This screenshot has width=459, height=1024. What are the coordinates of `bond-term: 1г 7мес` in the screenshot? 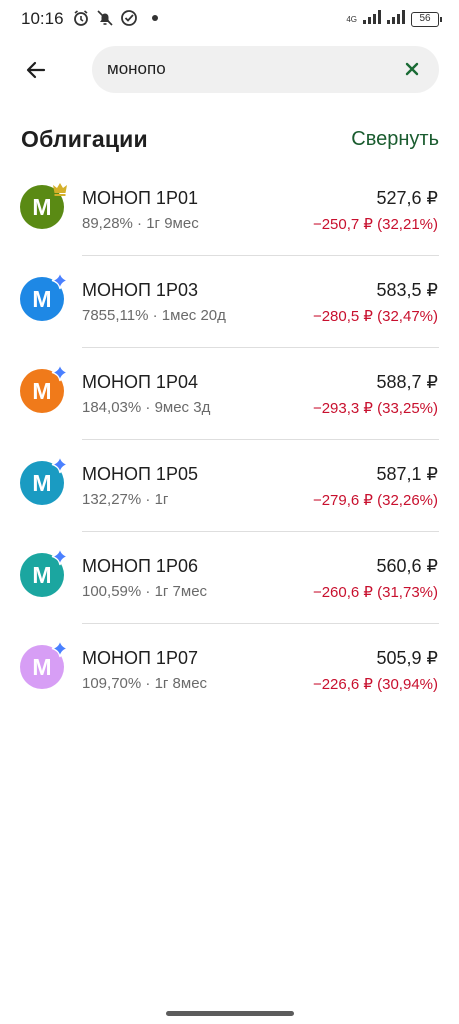 It's located at (181, 591).